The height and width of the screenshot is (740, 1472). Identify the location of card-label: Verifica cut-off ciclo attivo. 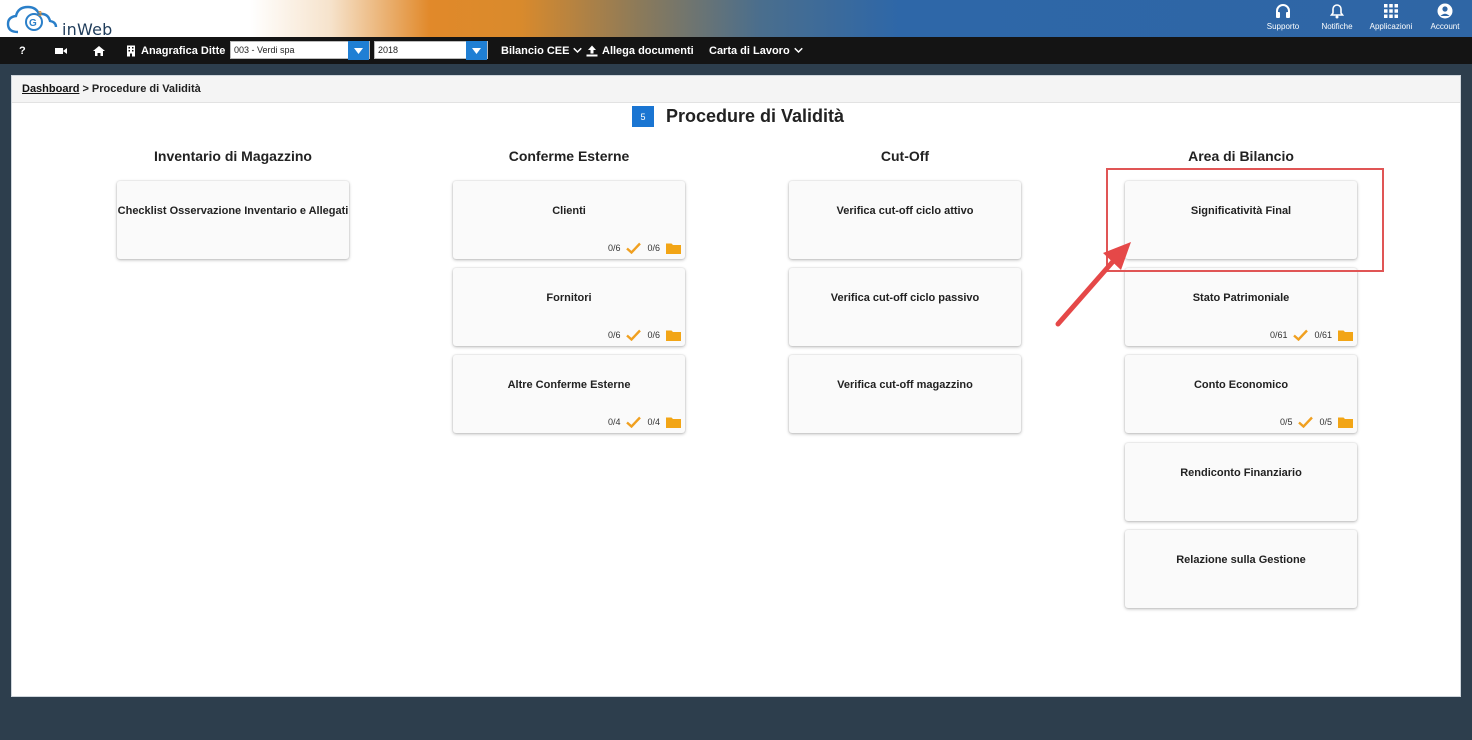
(905, 211).